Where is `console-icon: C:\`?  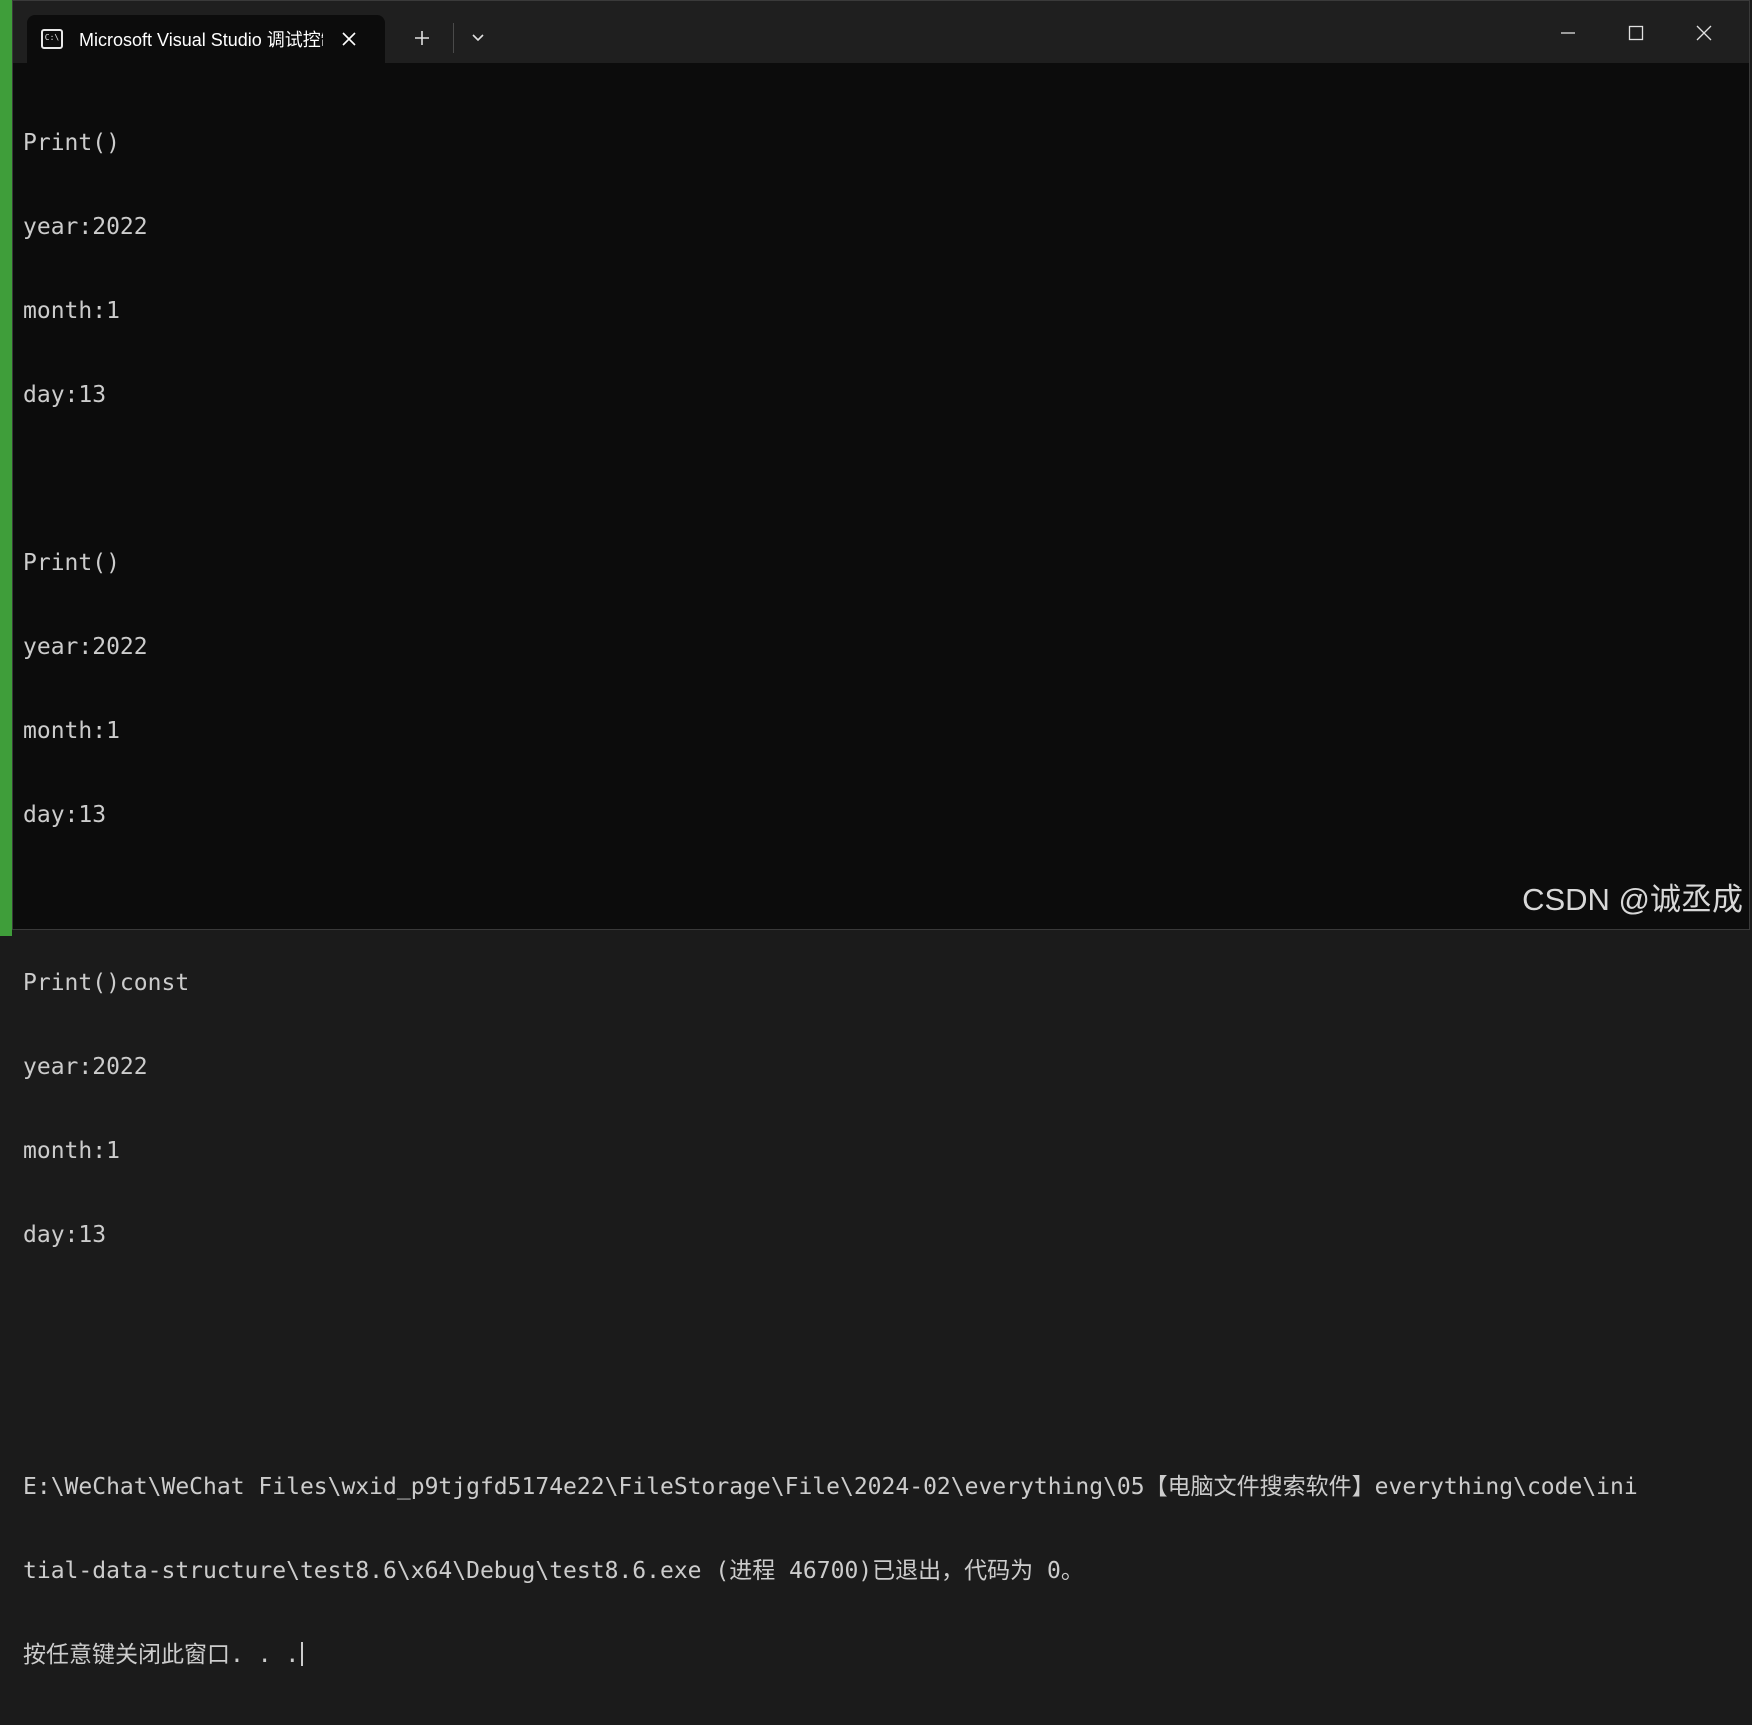 console-icon: C:\ is located at coordinates (52, 39).